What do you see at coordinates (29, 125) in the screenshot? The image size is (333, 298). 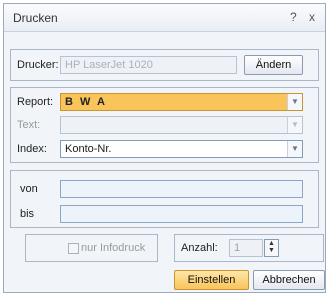 I see `text-label: Text:` at bounding box center [29, 125].